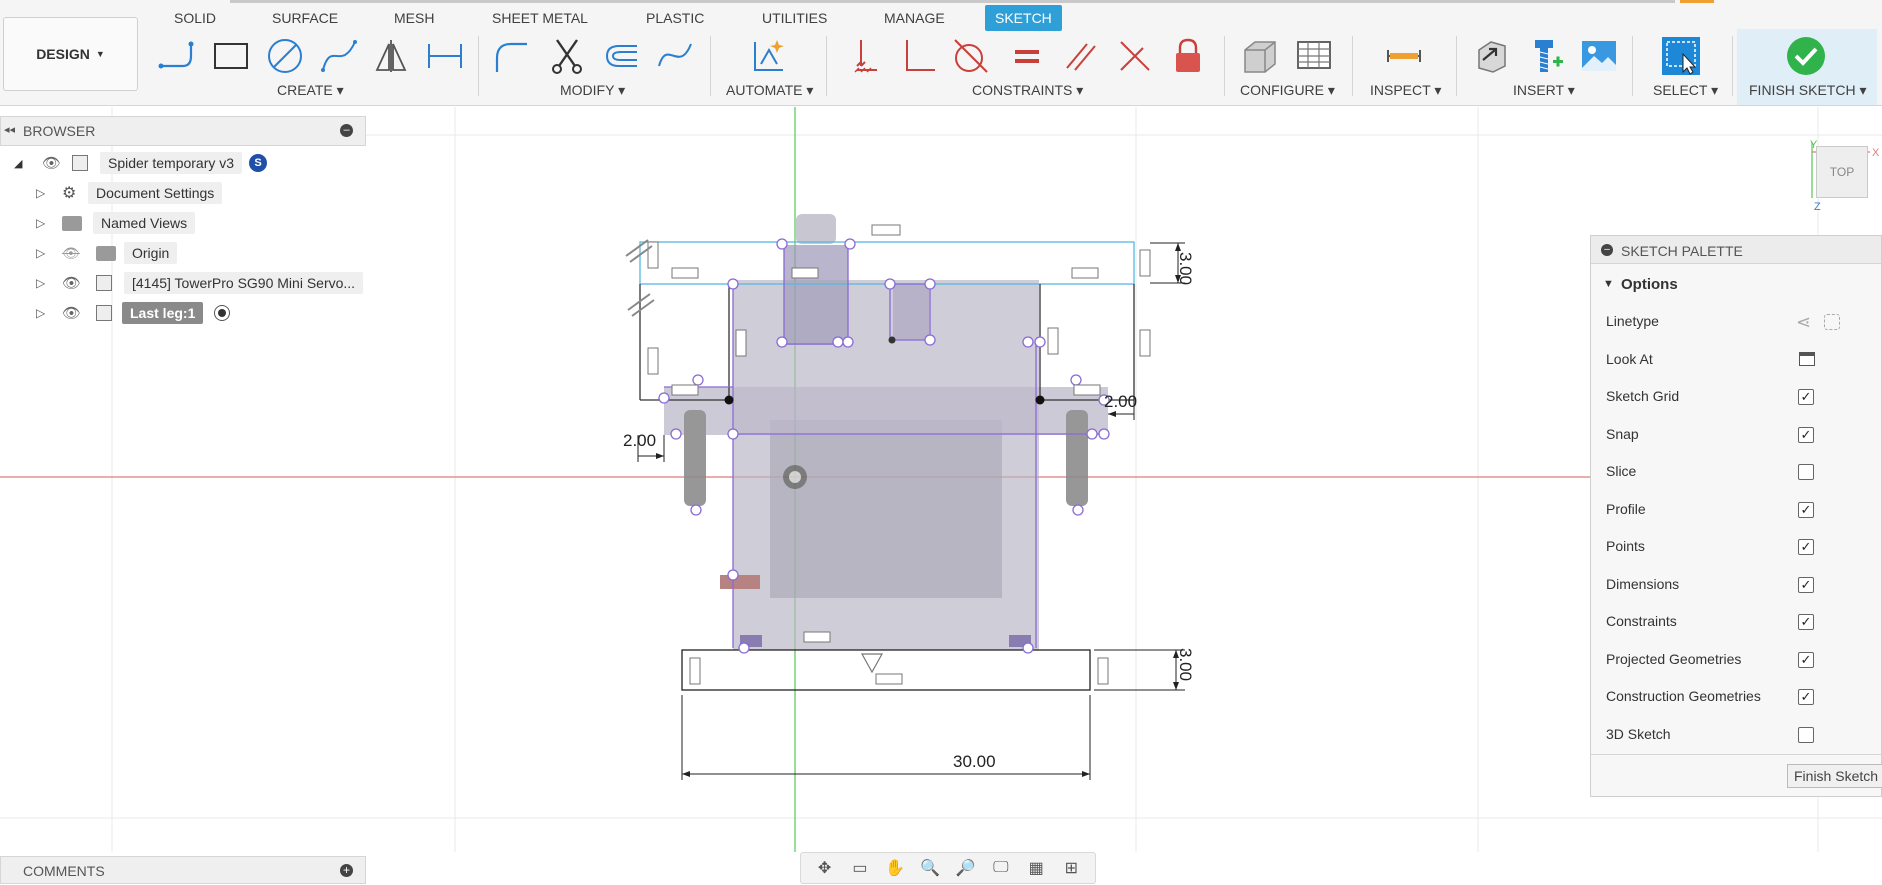 This screenshot has width=1882, height=885. Describe the element at coordinates (540, 18) in the screenshot. I see `tab-sheet-metal: SHEET METAL` at that location.